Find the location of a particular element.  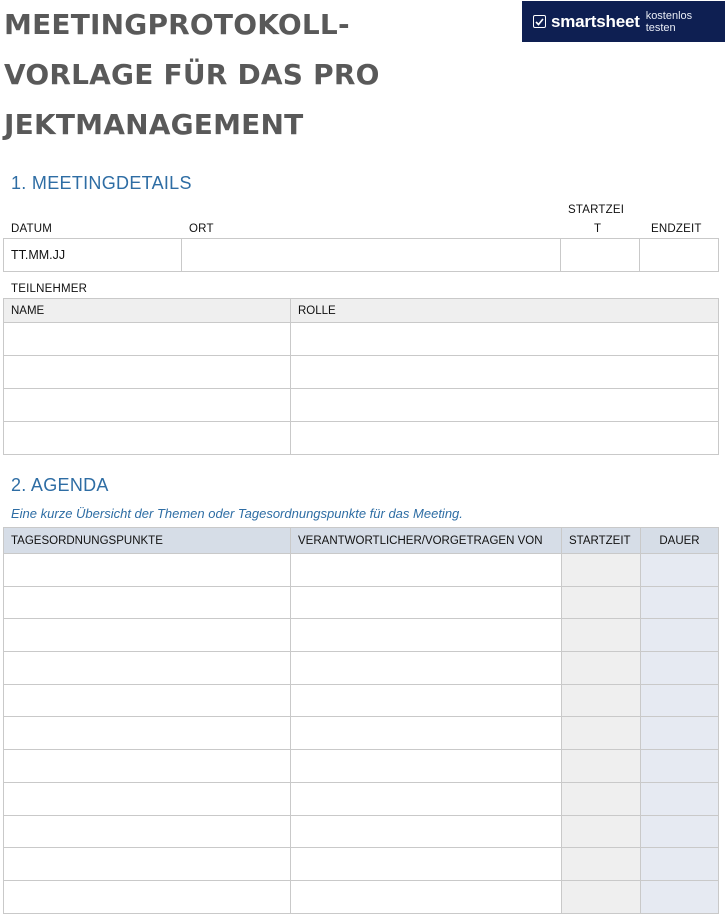

title-line-1: MEETINGPROTOKOLL- is located at coordinates (177, 24).